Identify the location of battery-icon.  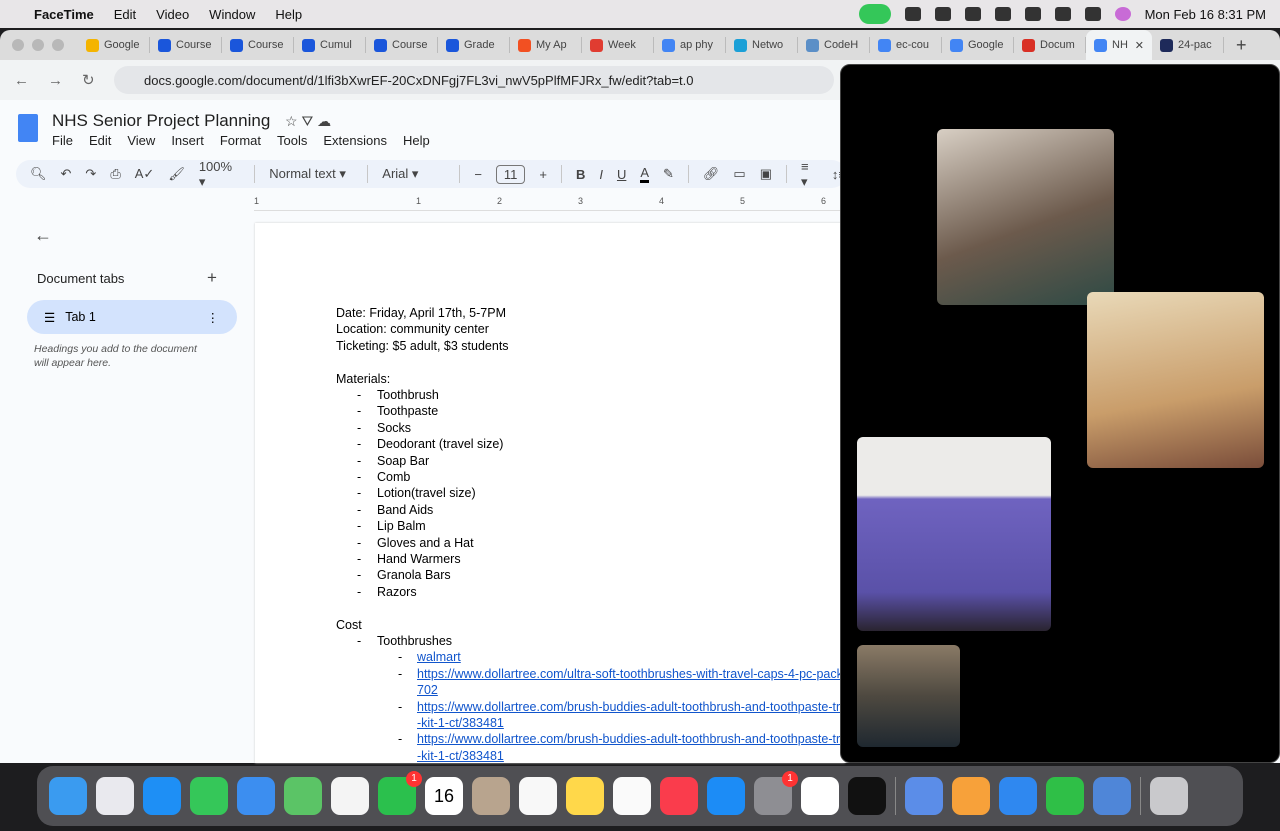
(1032, 14).